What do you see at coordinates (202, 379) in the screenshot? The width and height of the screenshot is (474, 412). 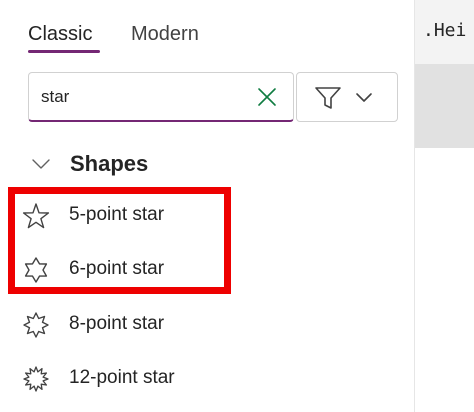 I see `list-item-12-point-star: 12-point star` at bounding box center [202, 379].